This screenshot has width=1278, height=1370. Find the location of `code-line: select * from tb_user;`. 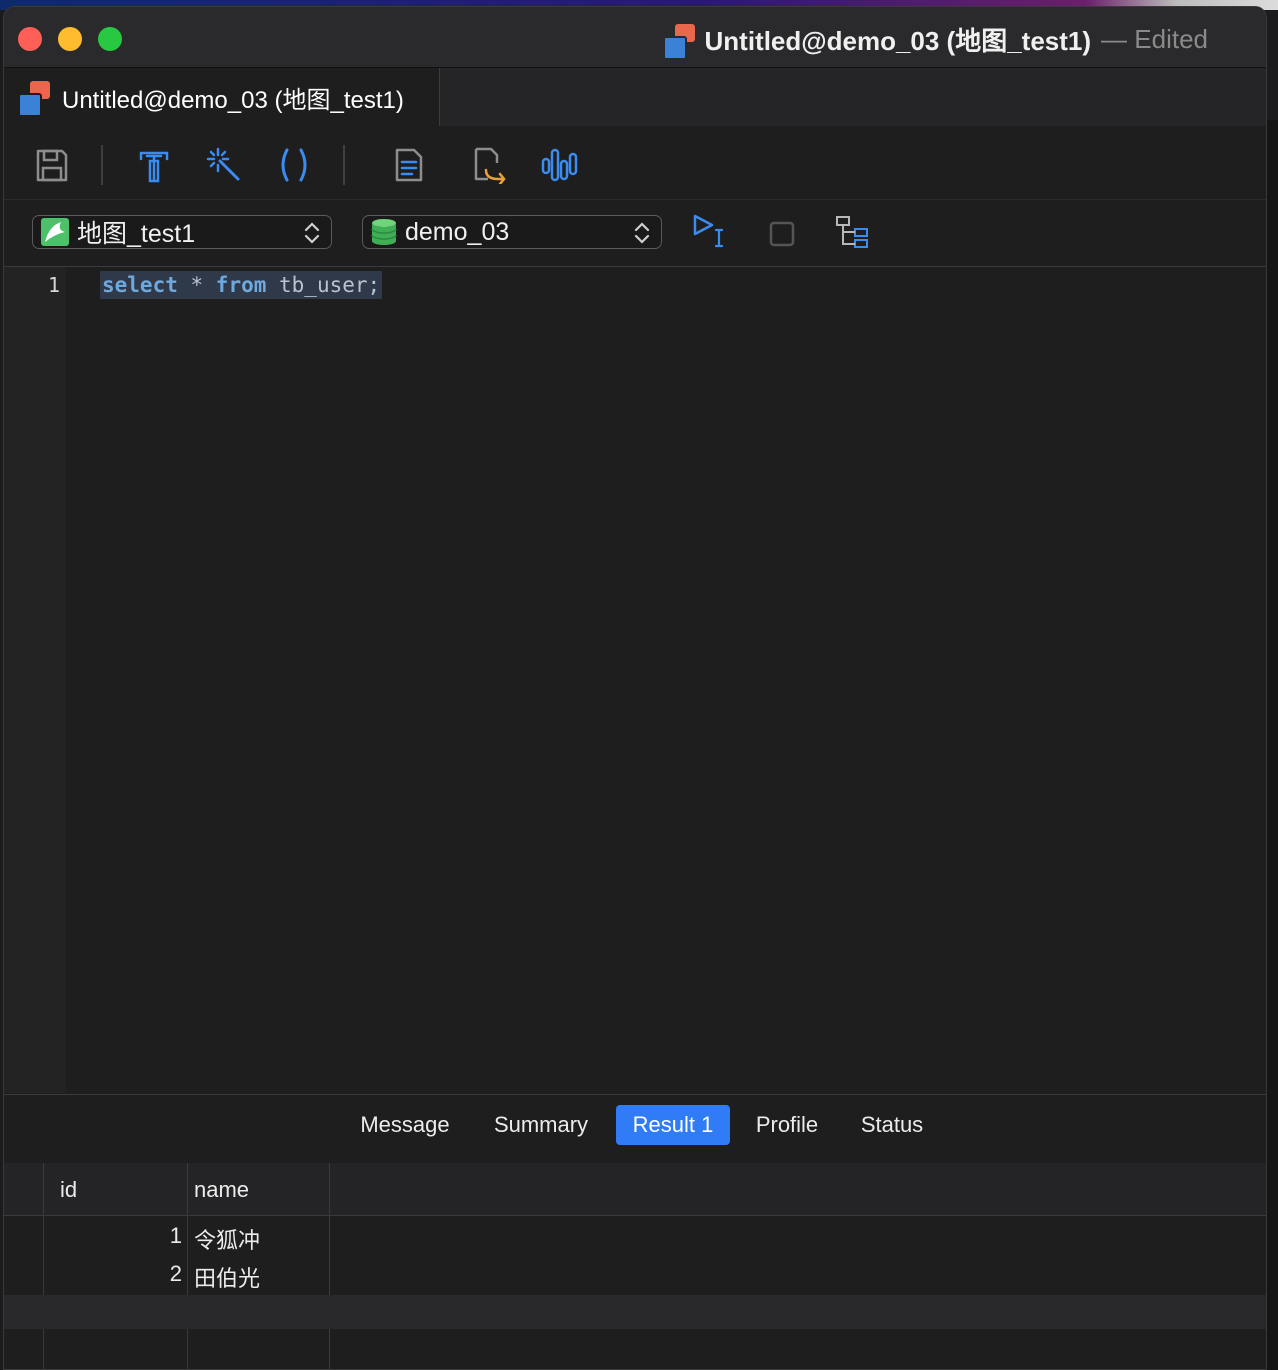

code-line: select * from tb_user; is located at coordinates (241, 285).